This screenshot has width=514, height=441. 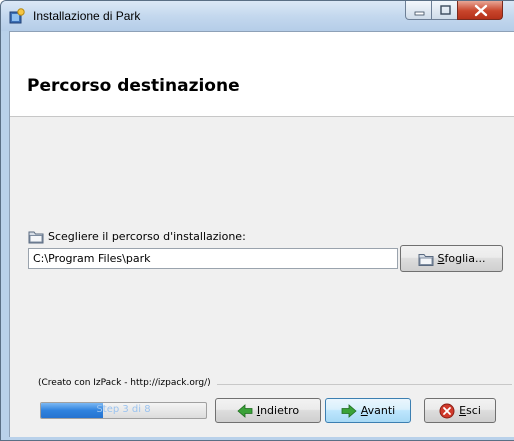 I want to click on close-circle-icon, so click(x=447, y=410).